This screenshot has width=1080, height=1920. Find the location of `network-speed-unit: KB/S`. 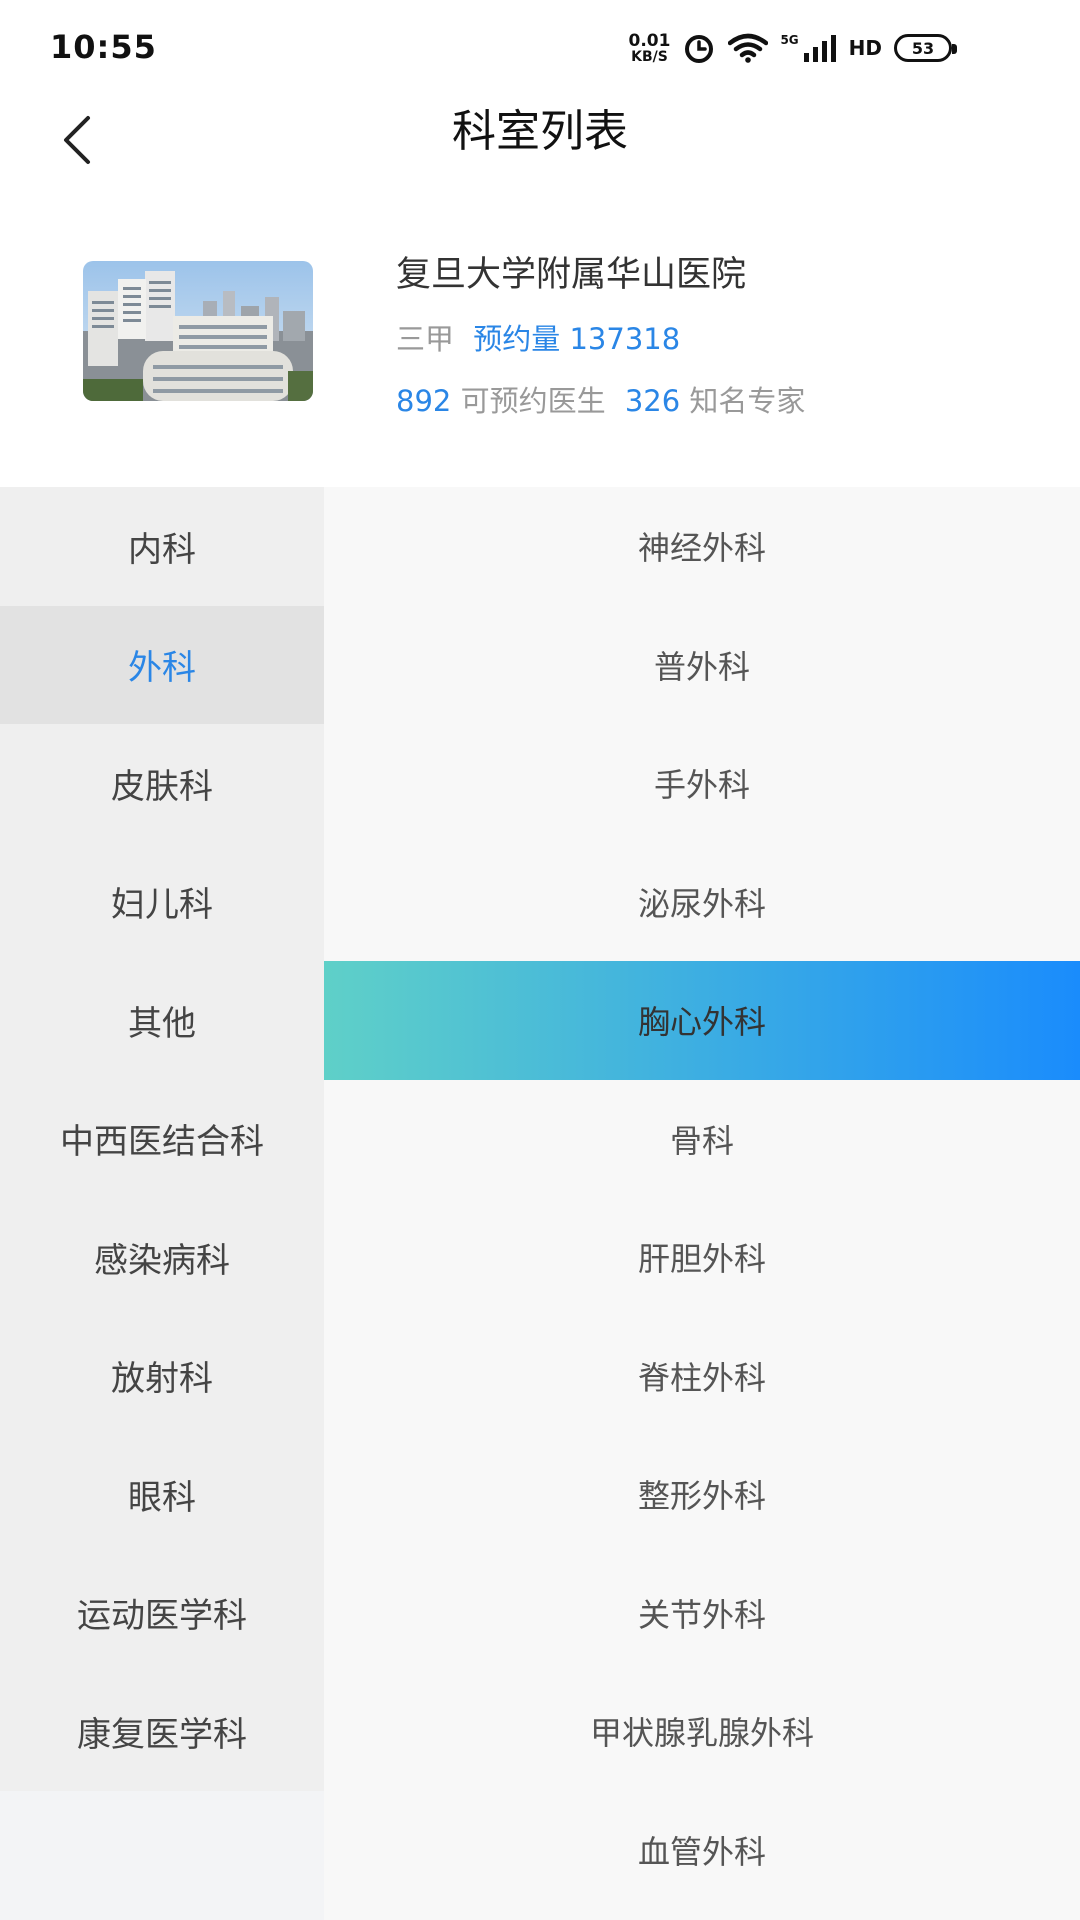

network-speed-unit: KB/S is located at coordinates (649, 56).